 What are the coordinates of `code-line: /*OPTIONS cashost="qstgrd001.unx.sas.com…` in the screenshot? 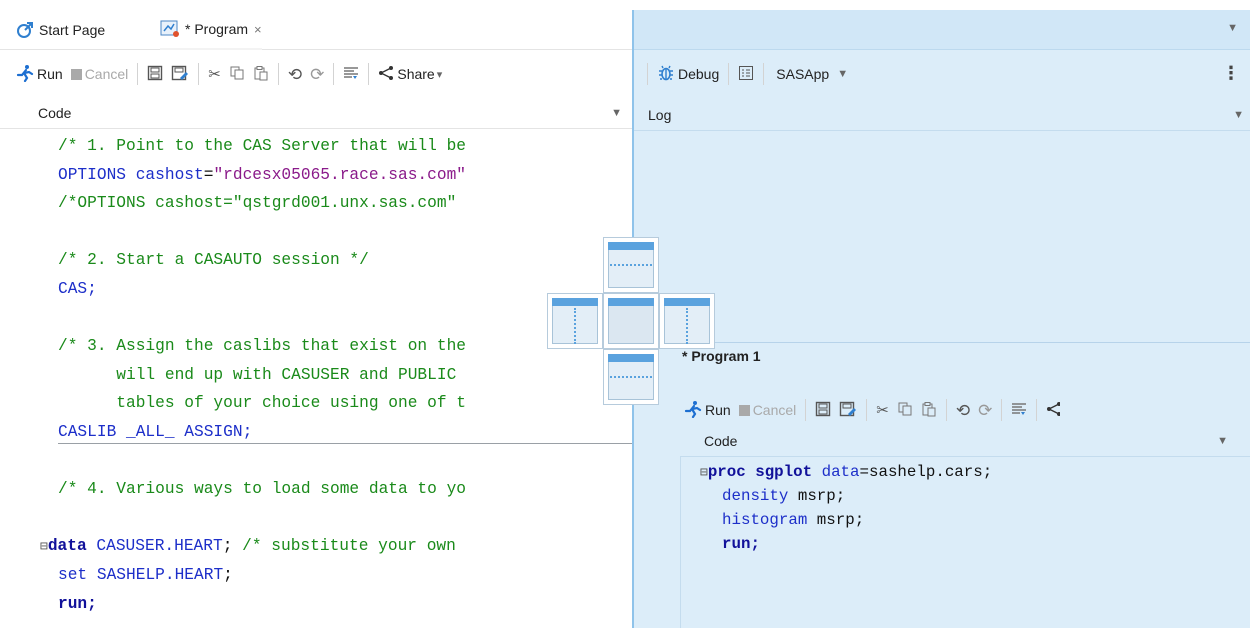 It's located at (257, 203).